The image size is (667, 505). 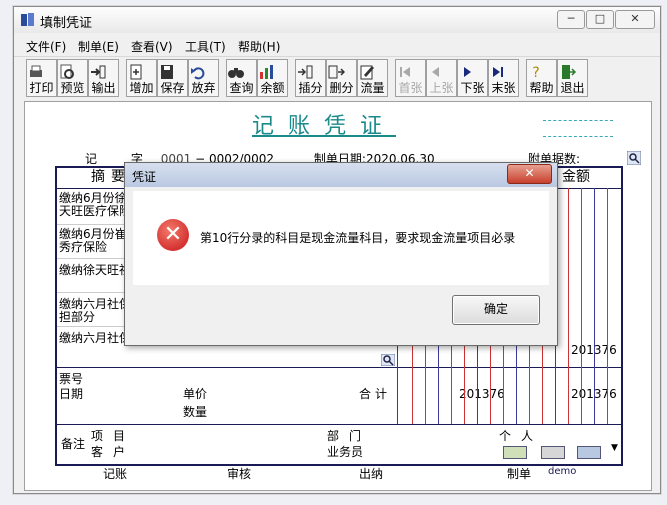 I want to click on last-button: 末张, so click(x=503, y=78).